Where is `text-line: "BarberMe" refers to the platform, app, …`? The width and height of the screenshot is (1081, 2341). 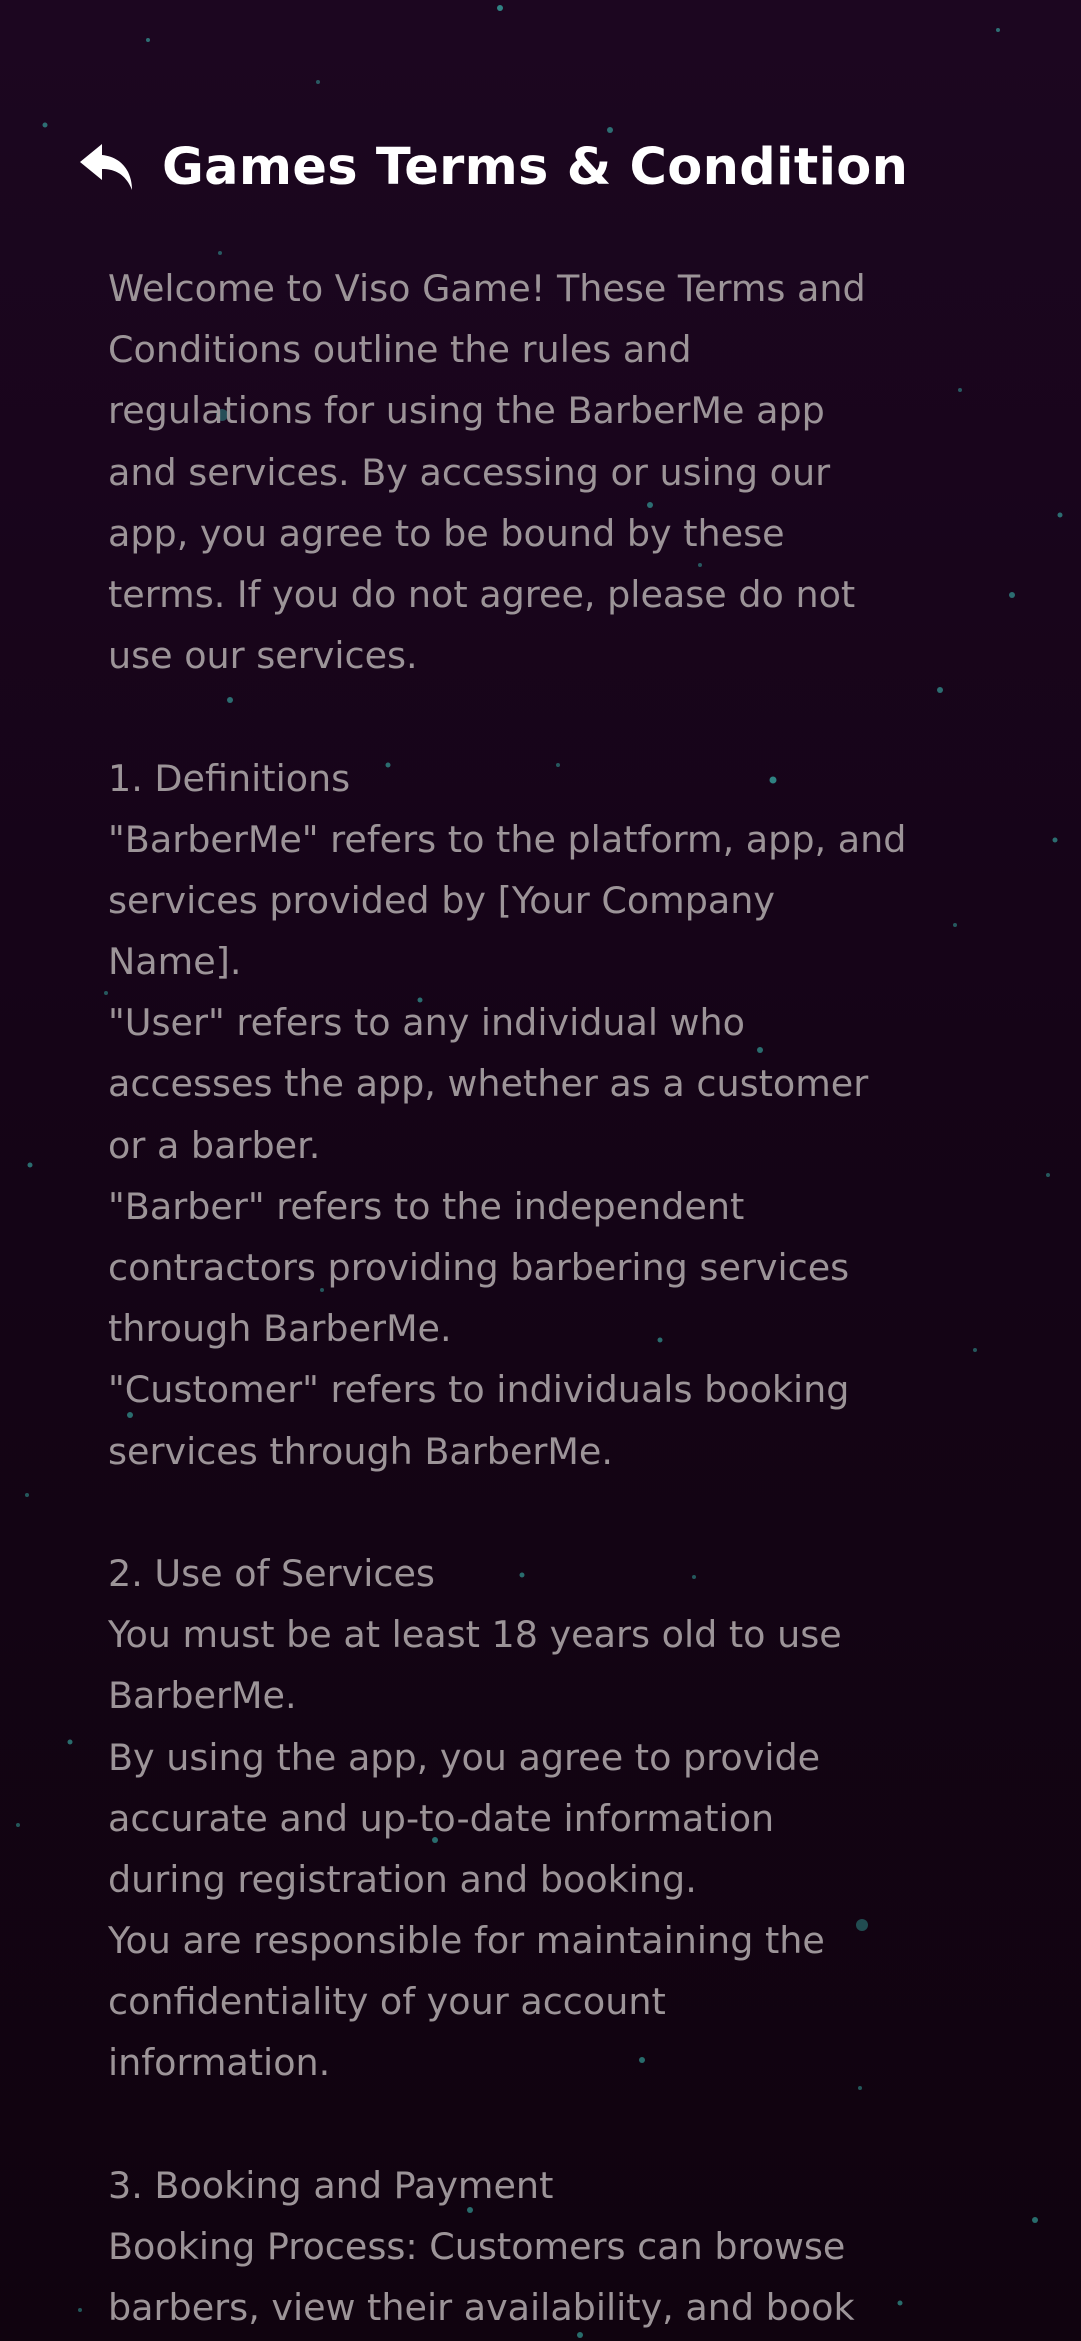
text-line: "BarberMe" refers to the platform, app, … is located at coordinates (507, 839).